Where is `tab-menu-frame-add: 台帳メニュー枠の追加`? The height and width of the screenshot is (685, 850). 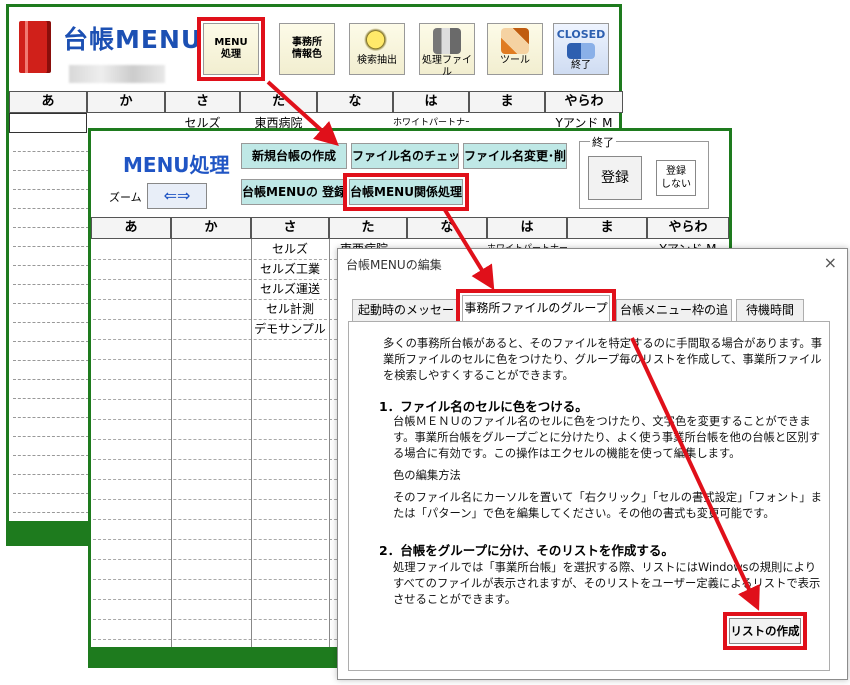
tab-menu-frame-add: 台帳メニュー枠の追加 is located at coordinates (674, 318).